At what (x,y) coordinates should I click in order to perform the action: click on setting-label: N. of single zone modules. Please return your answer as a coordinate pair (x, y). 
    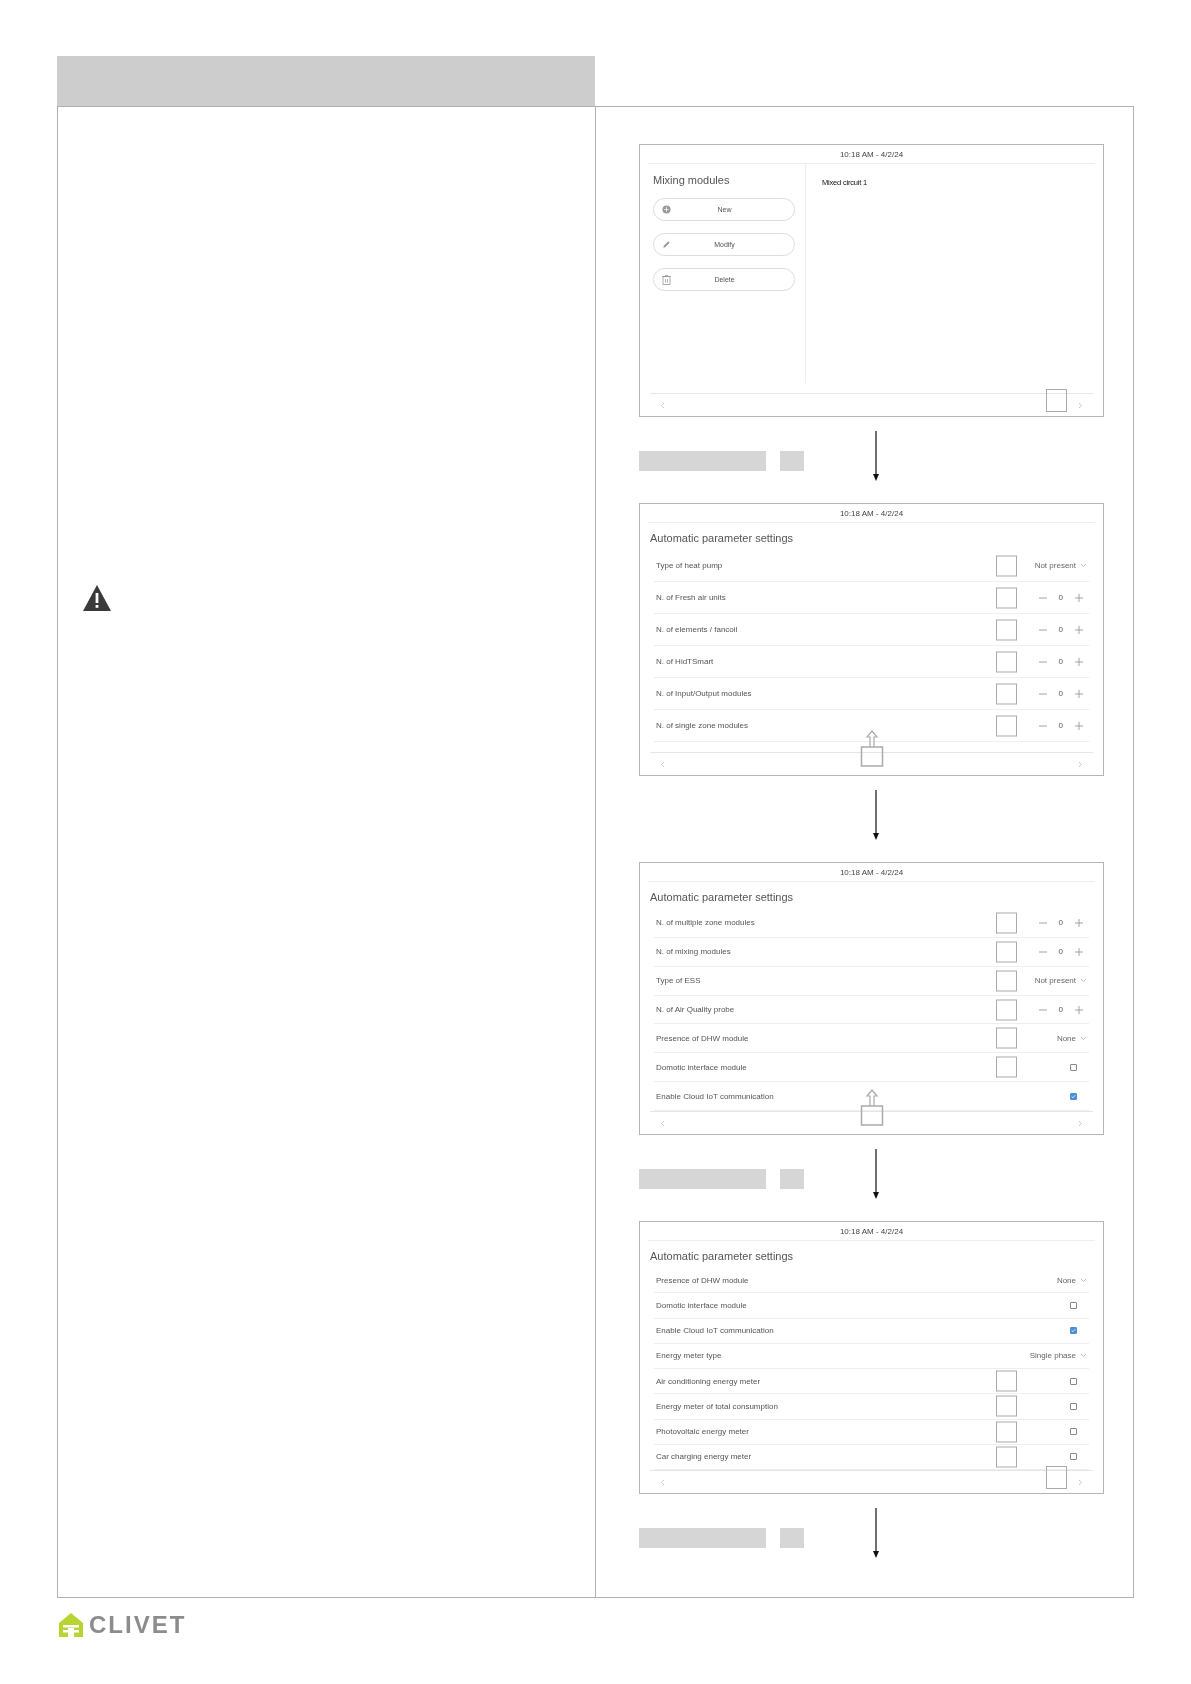
    Looking at the image, I should click on (703, 725).